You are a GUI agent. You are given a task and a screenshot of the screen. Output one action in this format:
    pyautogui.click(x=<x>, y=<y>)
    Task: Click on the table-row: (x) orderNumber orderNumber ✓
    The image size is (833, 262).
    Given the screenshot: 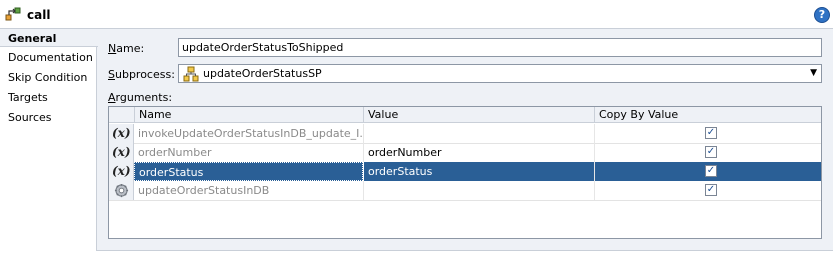 What is the action you would take?
    pyautogui.click(x=465, y=152)
    